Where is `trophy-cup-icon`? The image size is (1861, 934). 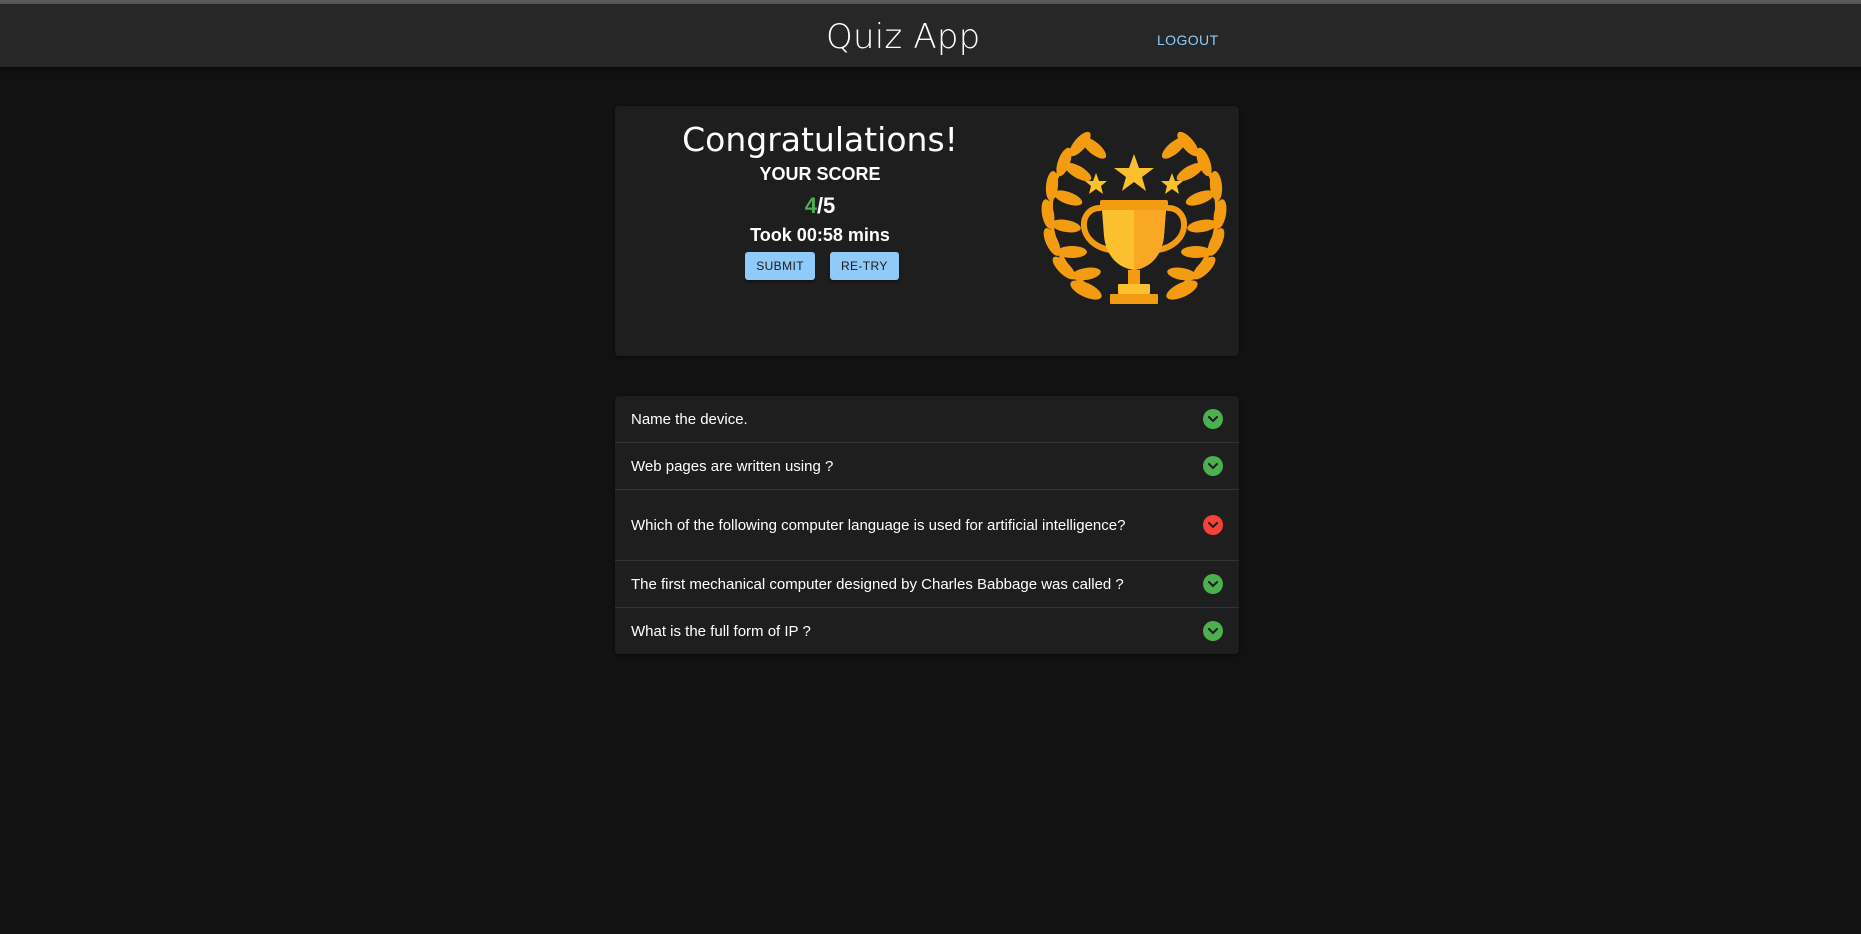 trophy-cup-icon is located at coordinates (1134, 252).